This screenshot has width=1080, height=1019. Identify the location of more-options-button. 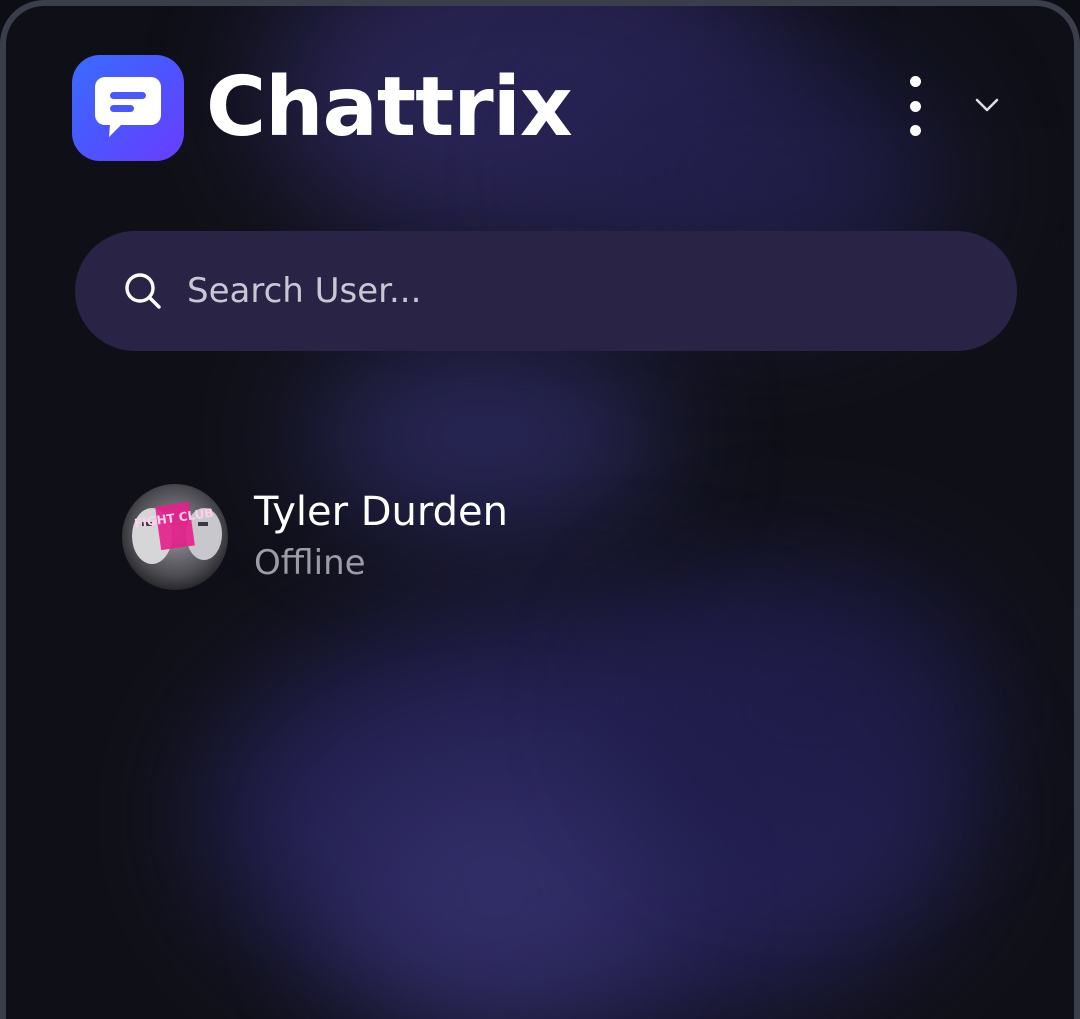
(915, 106).